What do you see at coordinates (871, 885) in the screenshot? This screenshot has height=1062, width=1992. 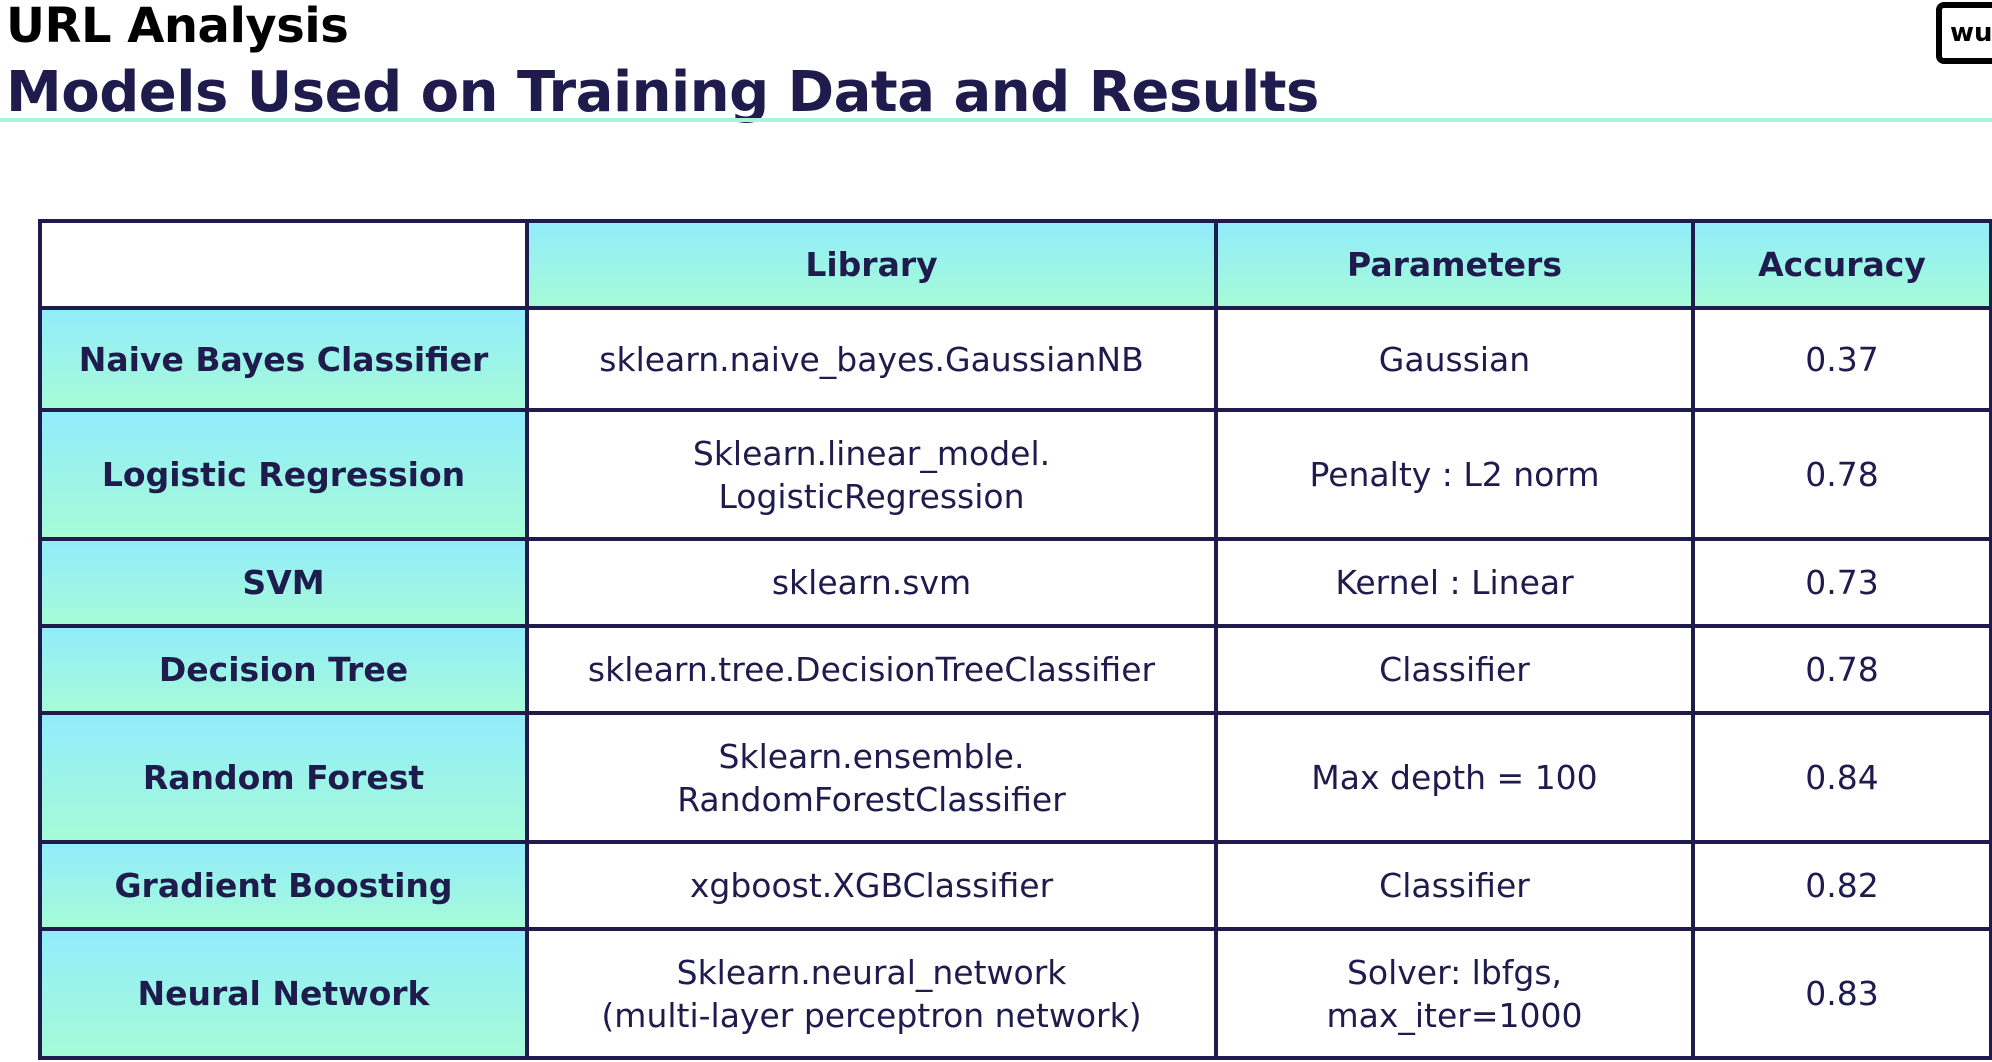 I see `library-cell: xgboost.XGBClassifier` at bounding box center [871, 885].